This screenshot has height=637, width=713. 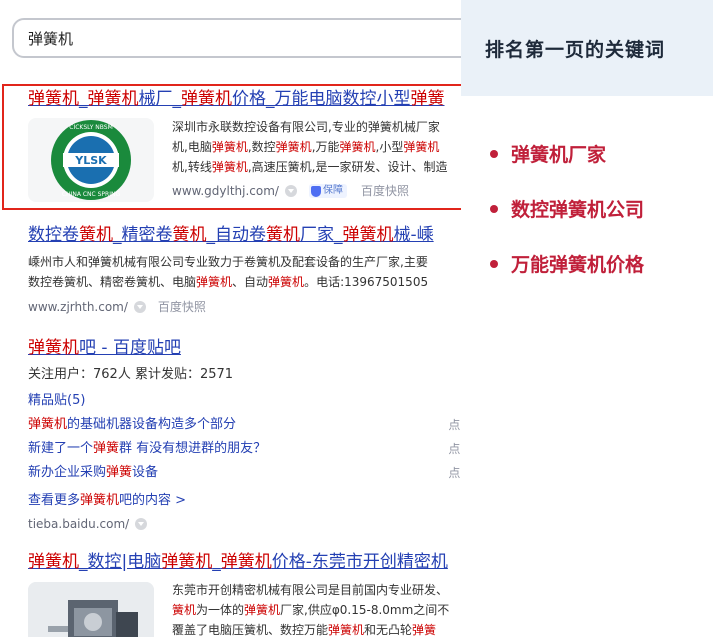 I want to click on text-fragment: 覆盖了电脑压簧机、数控万能, so click(x=250, y=630).